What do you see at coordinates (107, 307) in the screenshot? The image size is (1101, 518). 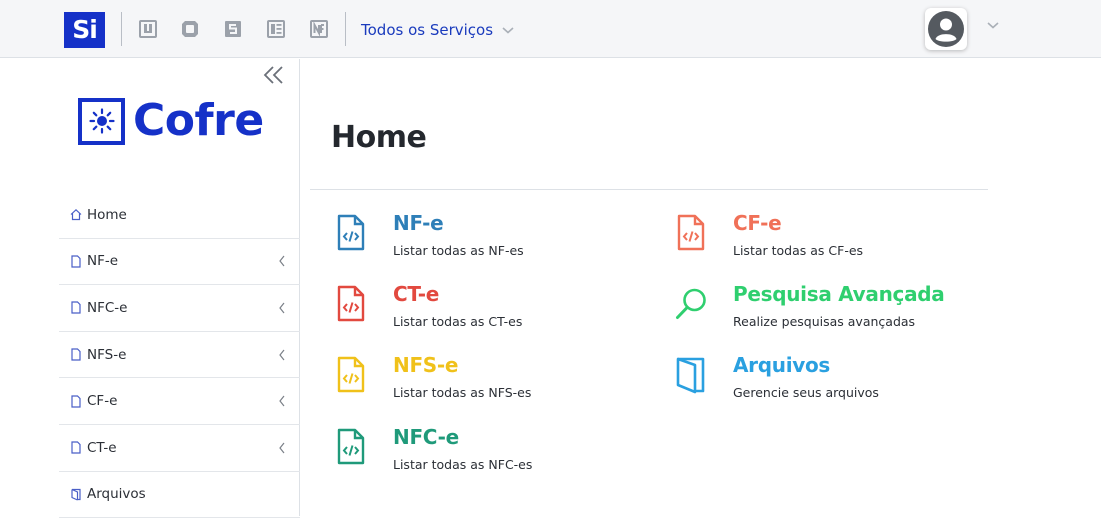 I see `sidebar-item-label: NFC-e` at bounding box center [107, 307].